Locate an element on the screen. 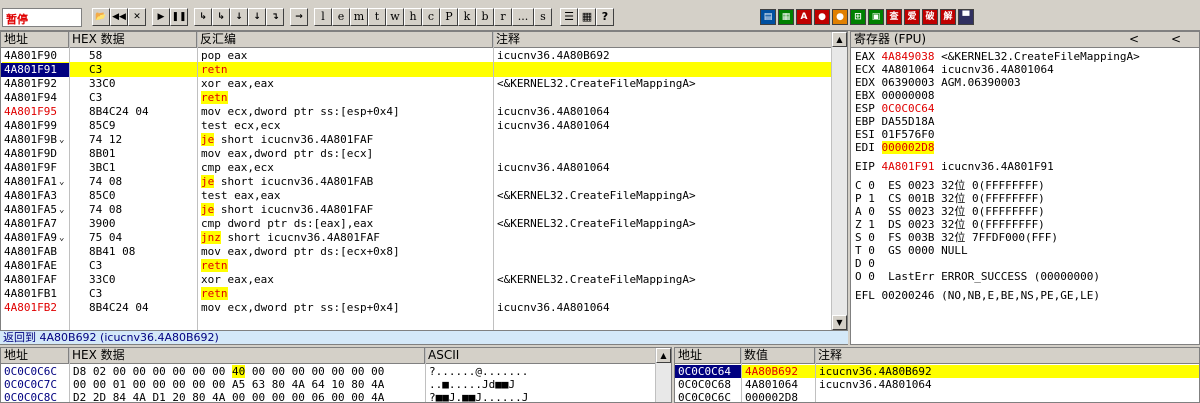 This screenshot has height=403, width=1200. register-line: ECX 4A801064 icucnv36.4A801064 is located at coordinates (954, 69).